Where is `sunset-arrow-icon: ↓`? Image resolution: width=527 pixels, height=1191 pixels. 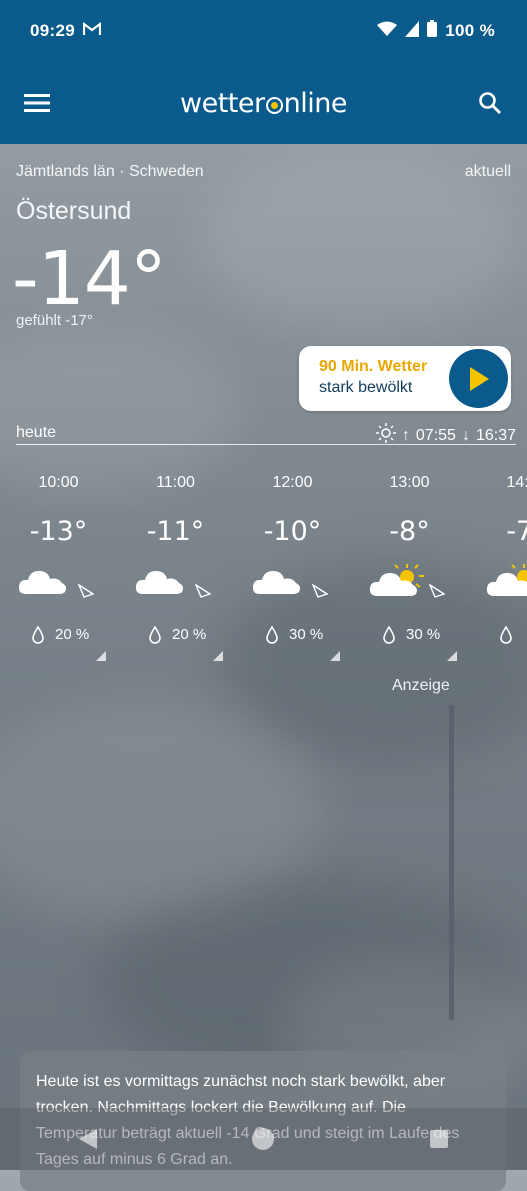
sunset-arrow-icon: ↓ is located at coordinates (465, 435).